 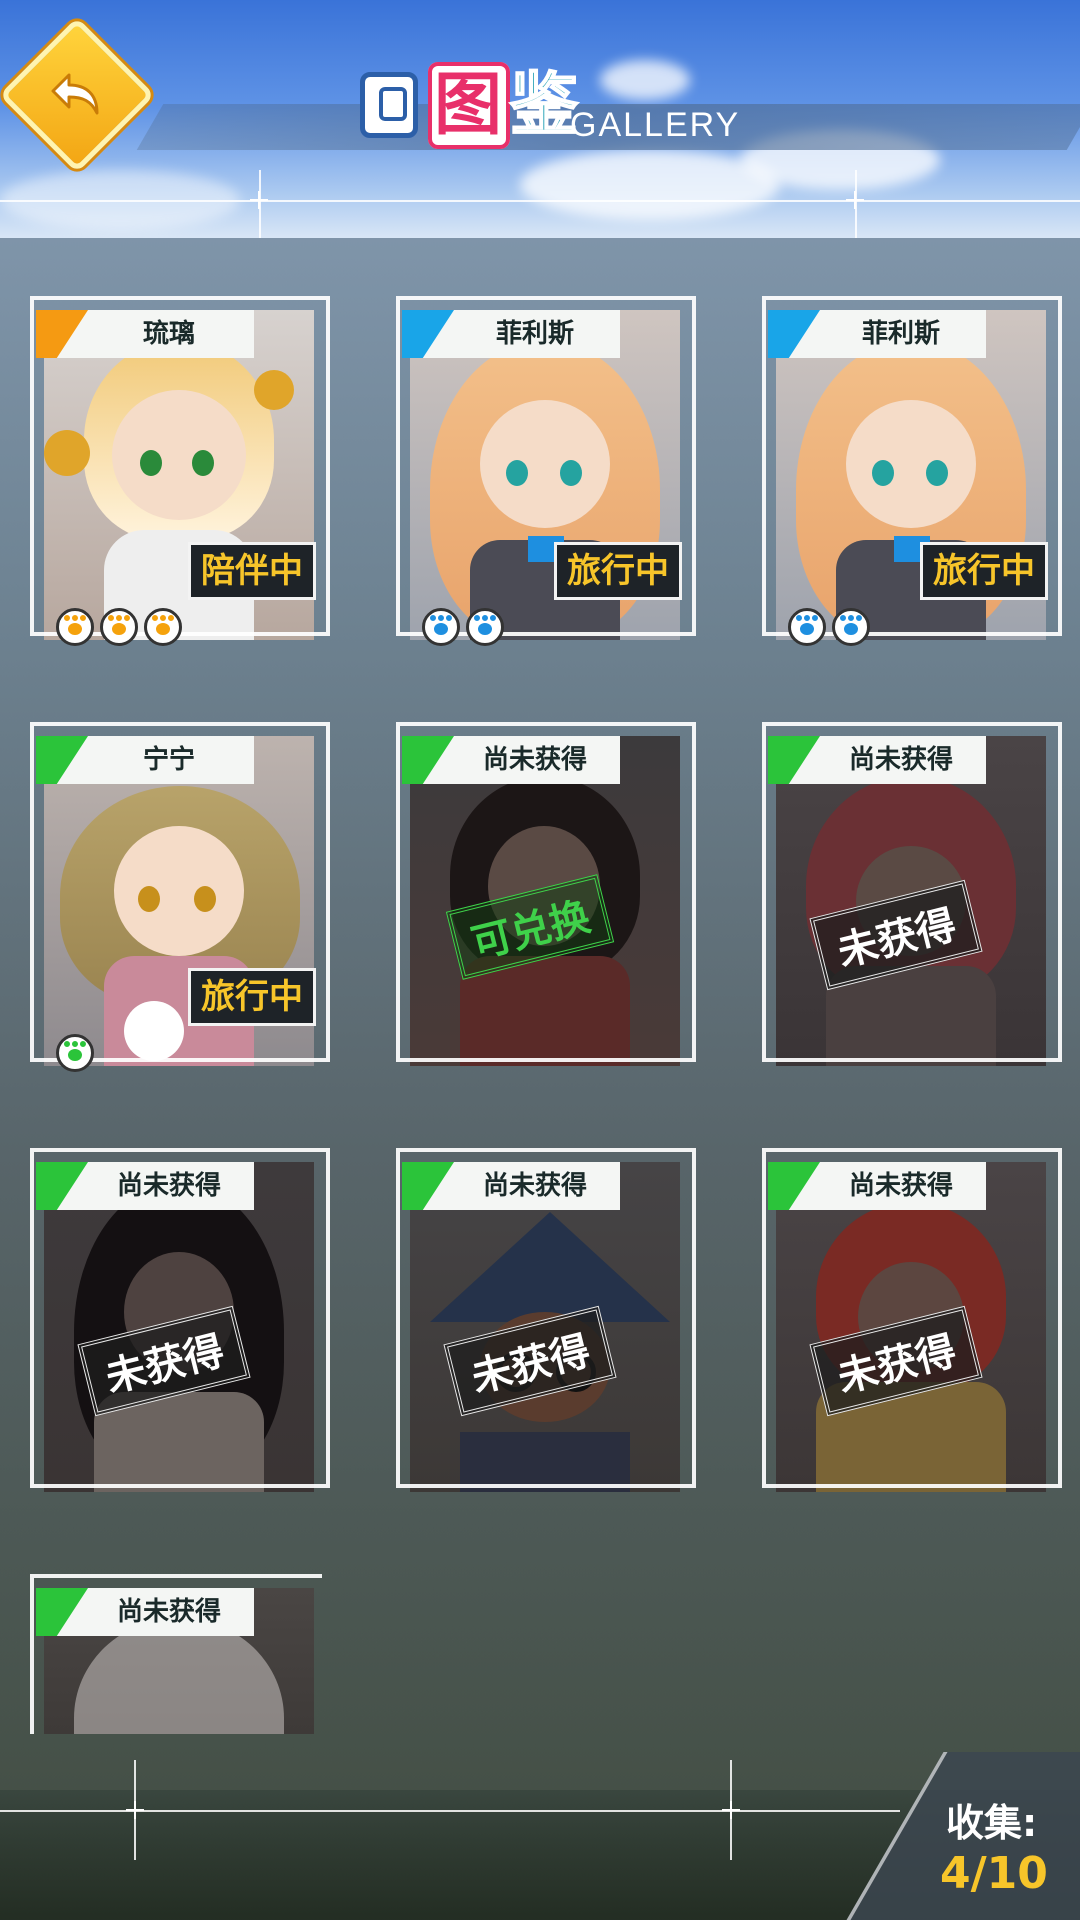 I want to click on title-english: GALLERY, so click(x=655, y=125).